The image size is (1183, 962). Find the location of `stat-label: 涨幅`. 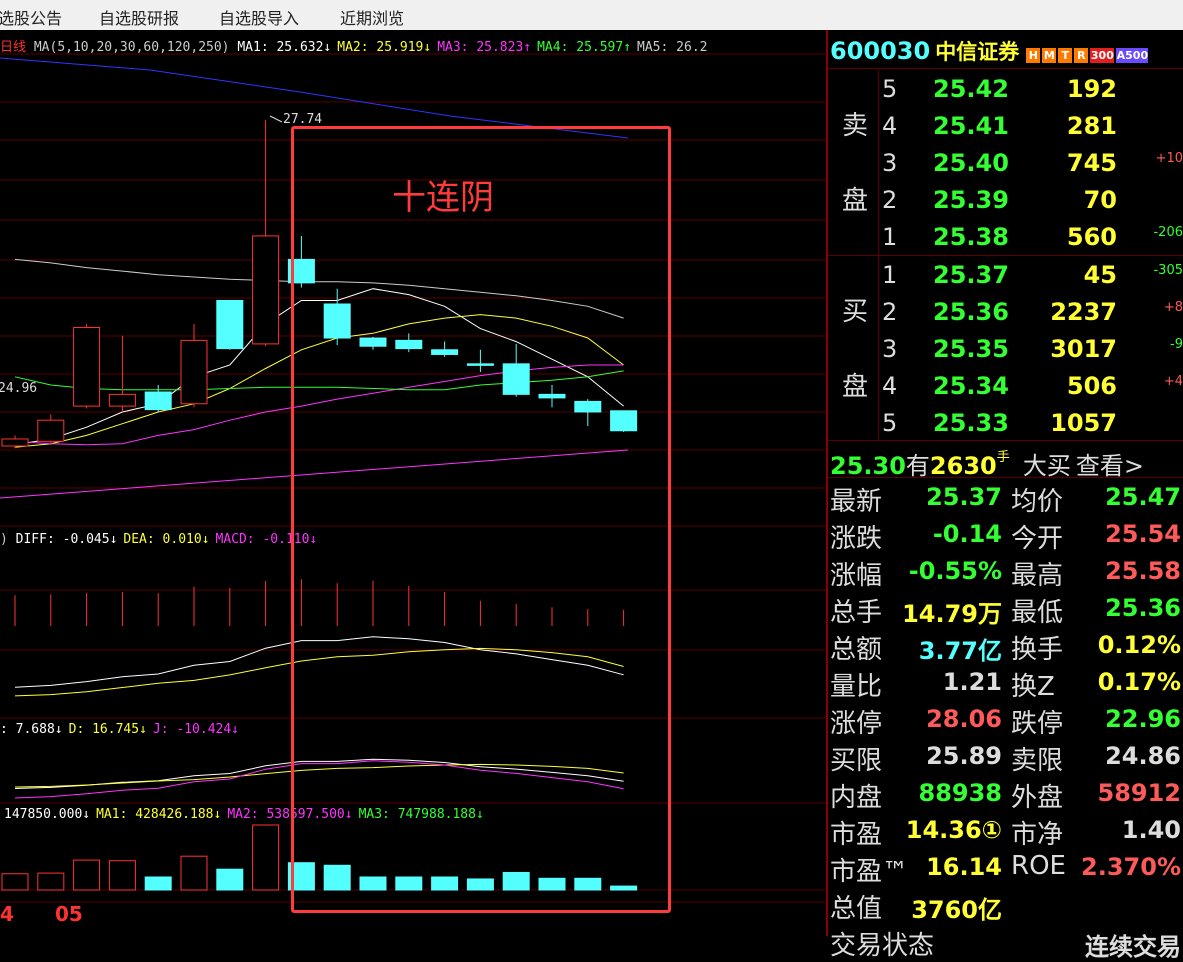

stat-label: 涨幅 is located at coordinates (856, 576).